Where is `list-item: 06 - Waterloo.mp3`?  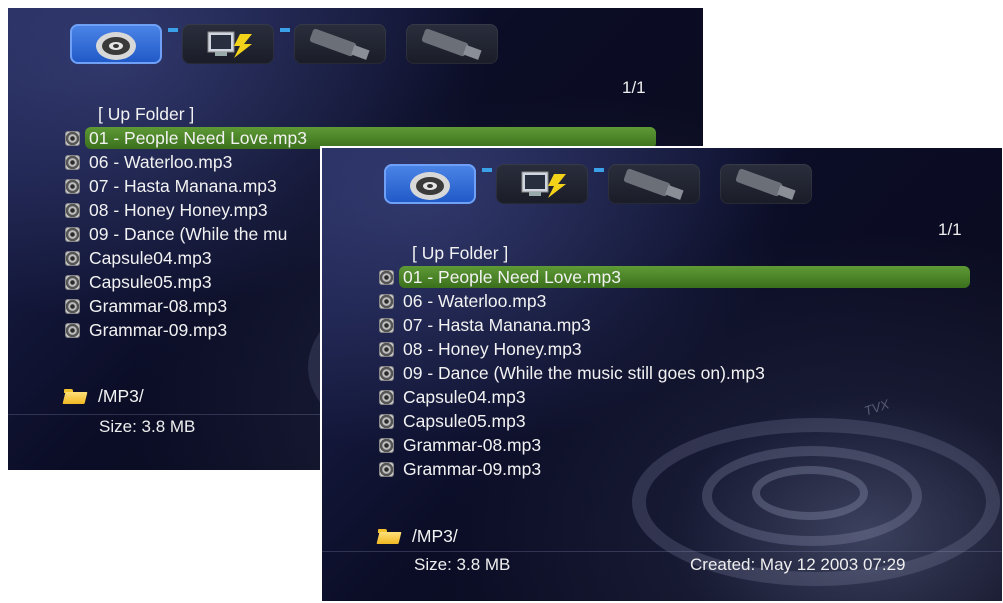
list-item: 06 - Waterloo.mp3 is located at coordinates (675, 301).